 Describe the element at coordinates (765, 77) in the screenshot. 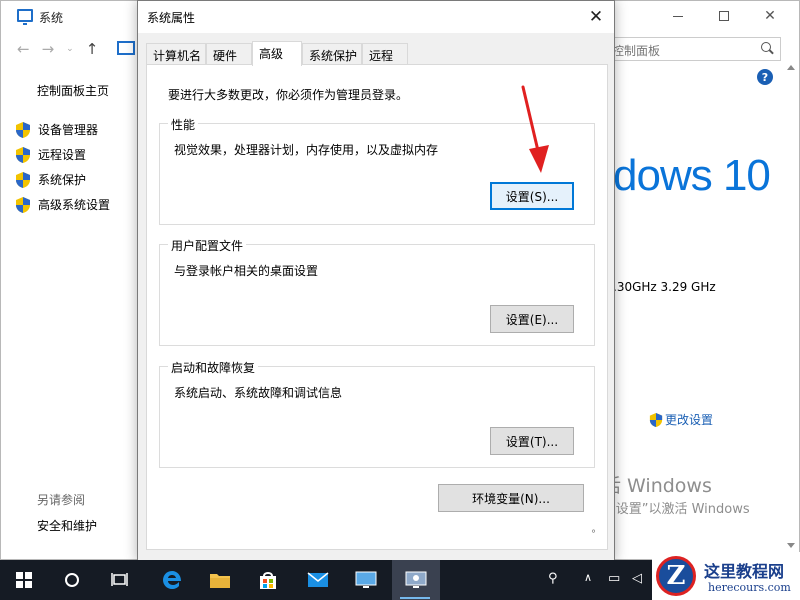

I see `help-icon: ?` at that location.